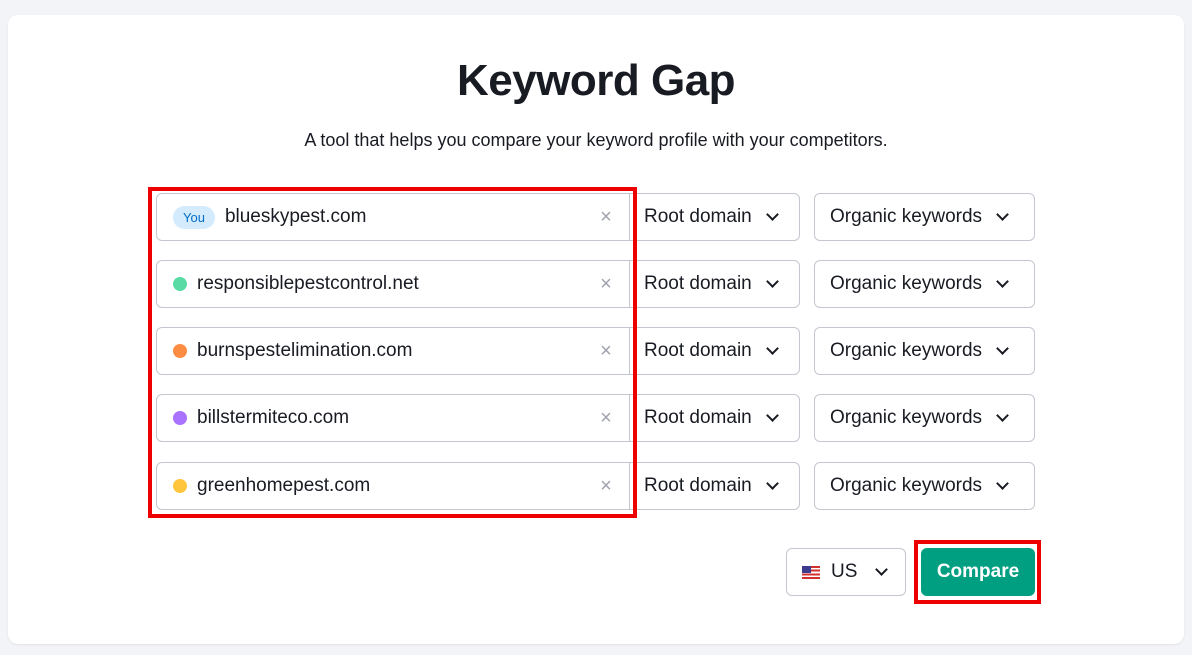 This screenshot has height=655, width=1192. Describe the element at coordinates (978, 572) in the screenshot. I see `compare-button: Compare` at that location.